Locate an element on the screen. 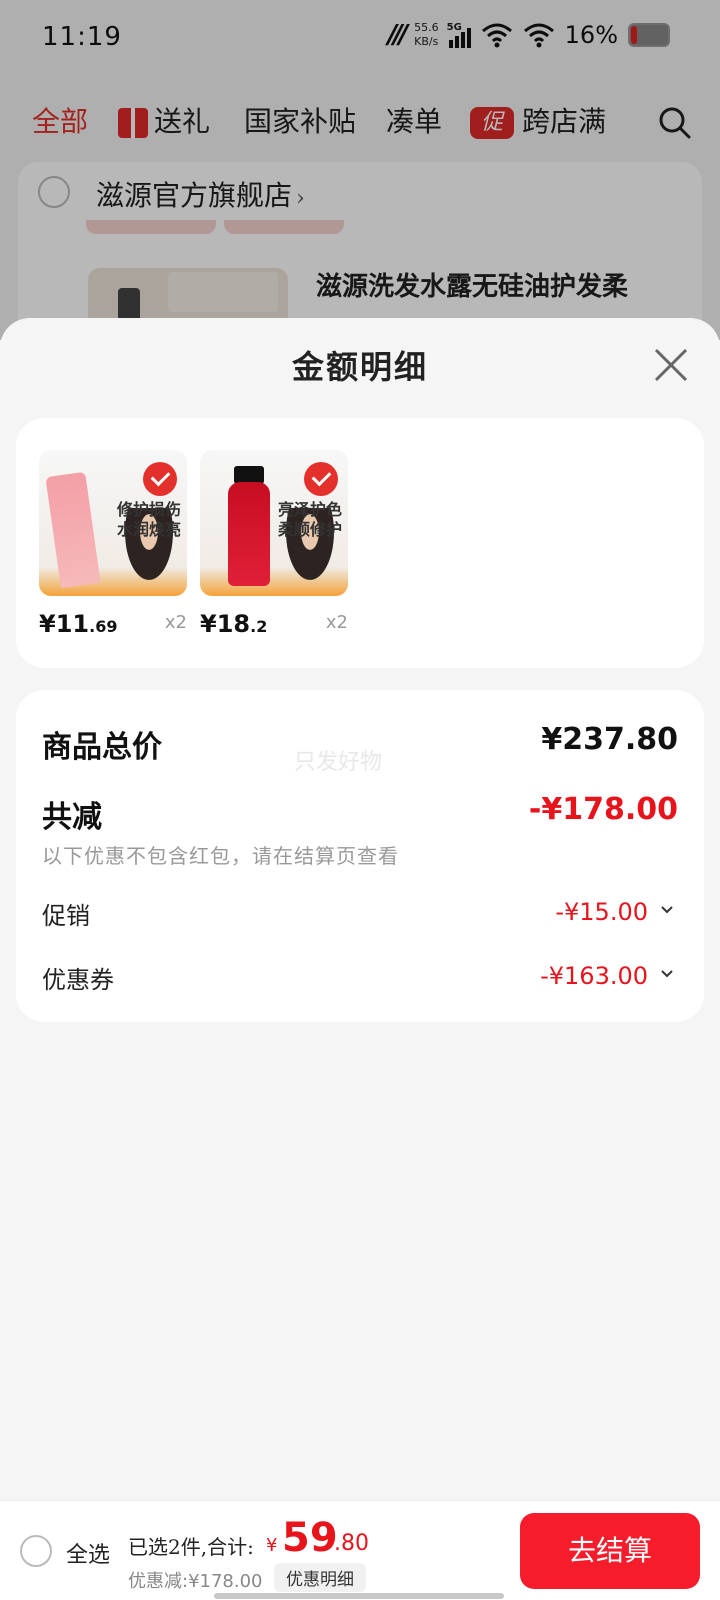 The height and width of the screenshot is (1600, 720). item-price: ¥11.69 is located at coordinates (78, 624).